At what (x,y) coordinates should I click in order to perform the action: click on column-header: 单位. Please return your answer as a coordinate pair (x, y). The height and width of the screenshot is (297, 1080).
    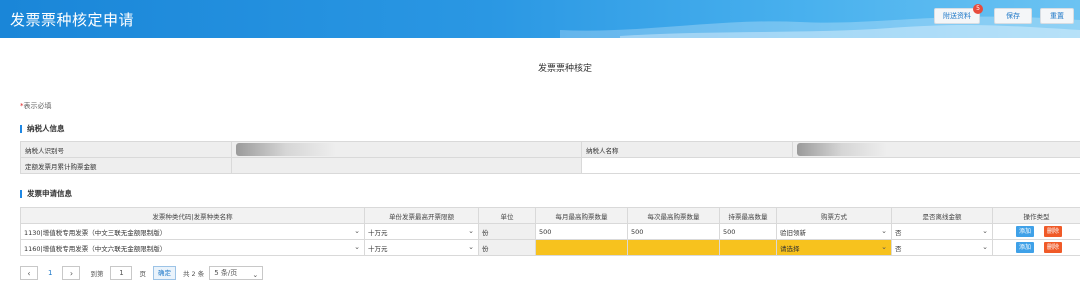
    Looking at the image, I should click on (507, 215).